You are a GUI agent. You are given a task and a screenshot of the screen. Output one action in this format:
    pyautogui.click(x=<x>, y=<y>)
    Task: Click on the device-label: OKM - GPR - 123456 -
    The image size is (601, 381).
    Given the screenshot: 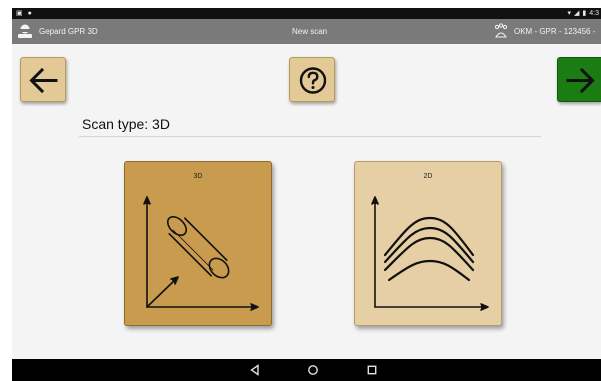 What is the action you would take?
    pyautogui.click(x=555, y=31)
    